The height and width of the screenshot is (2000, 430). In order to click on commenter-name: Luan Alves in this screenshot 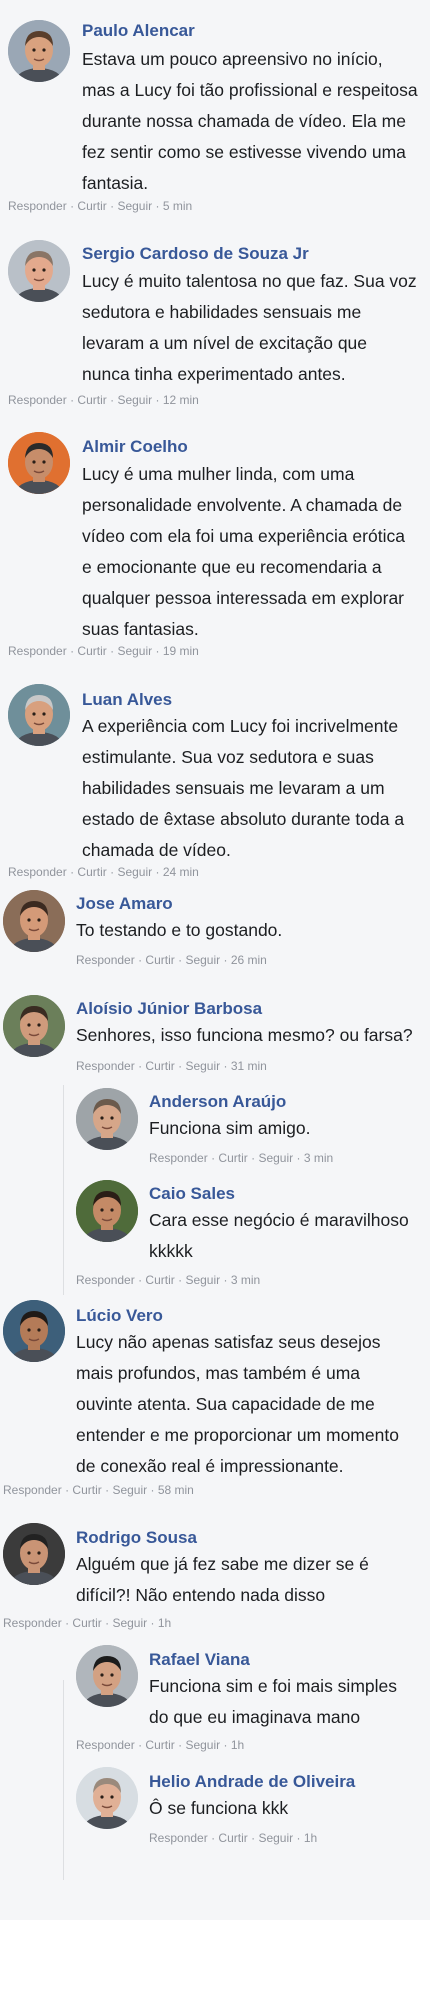, I will do `click(127, 700)`.